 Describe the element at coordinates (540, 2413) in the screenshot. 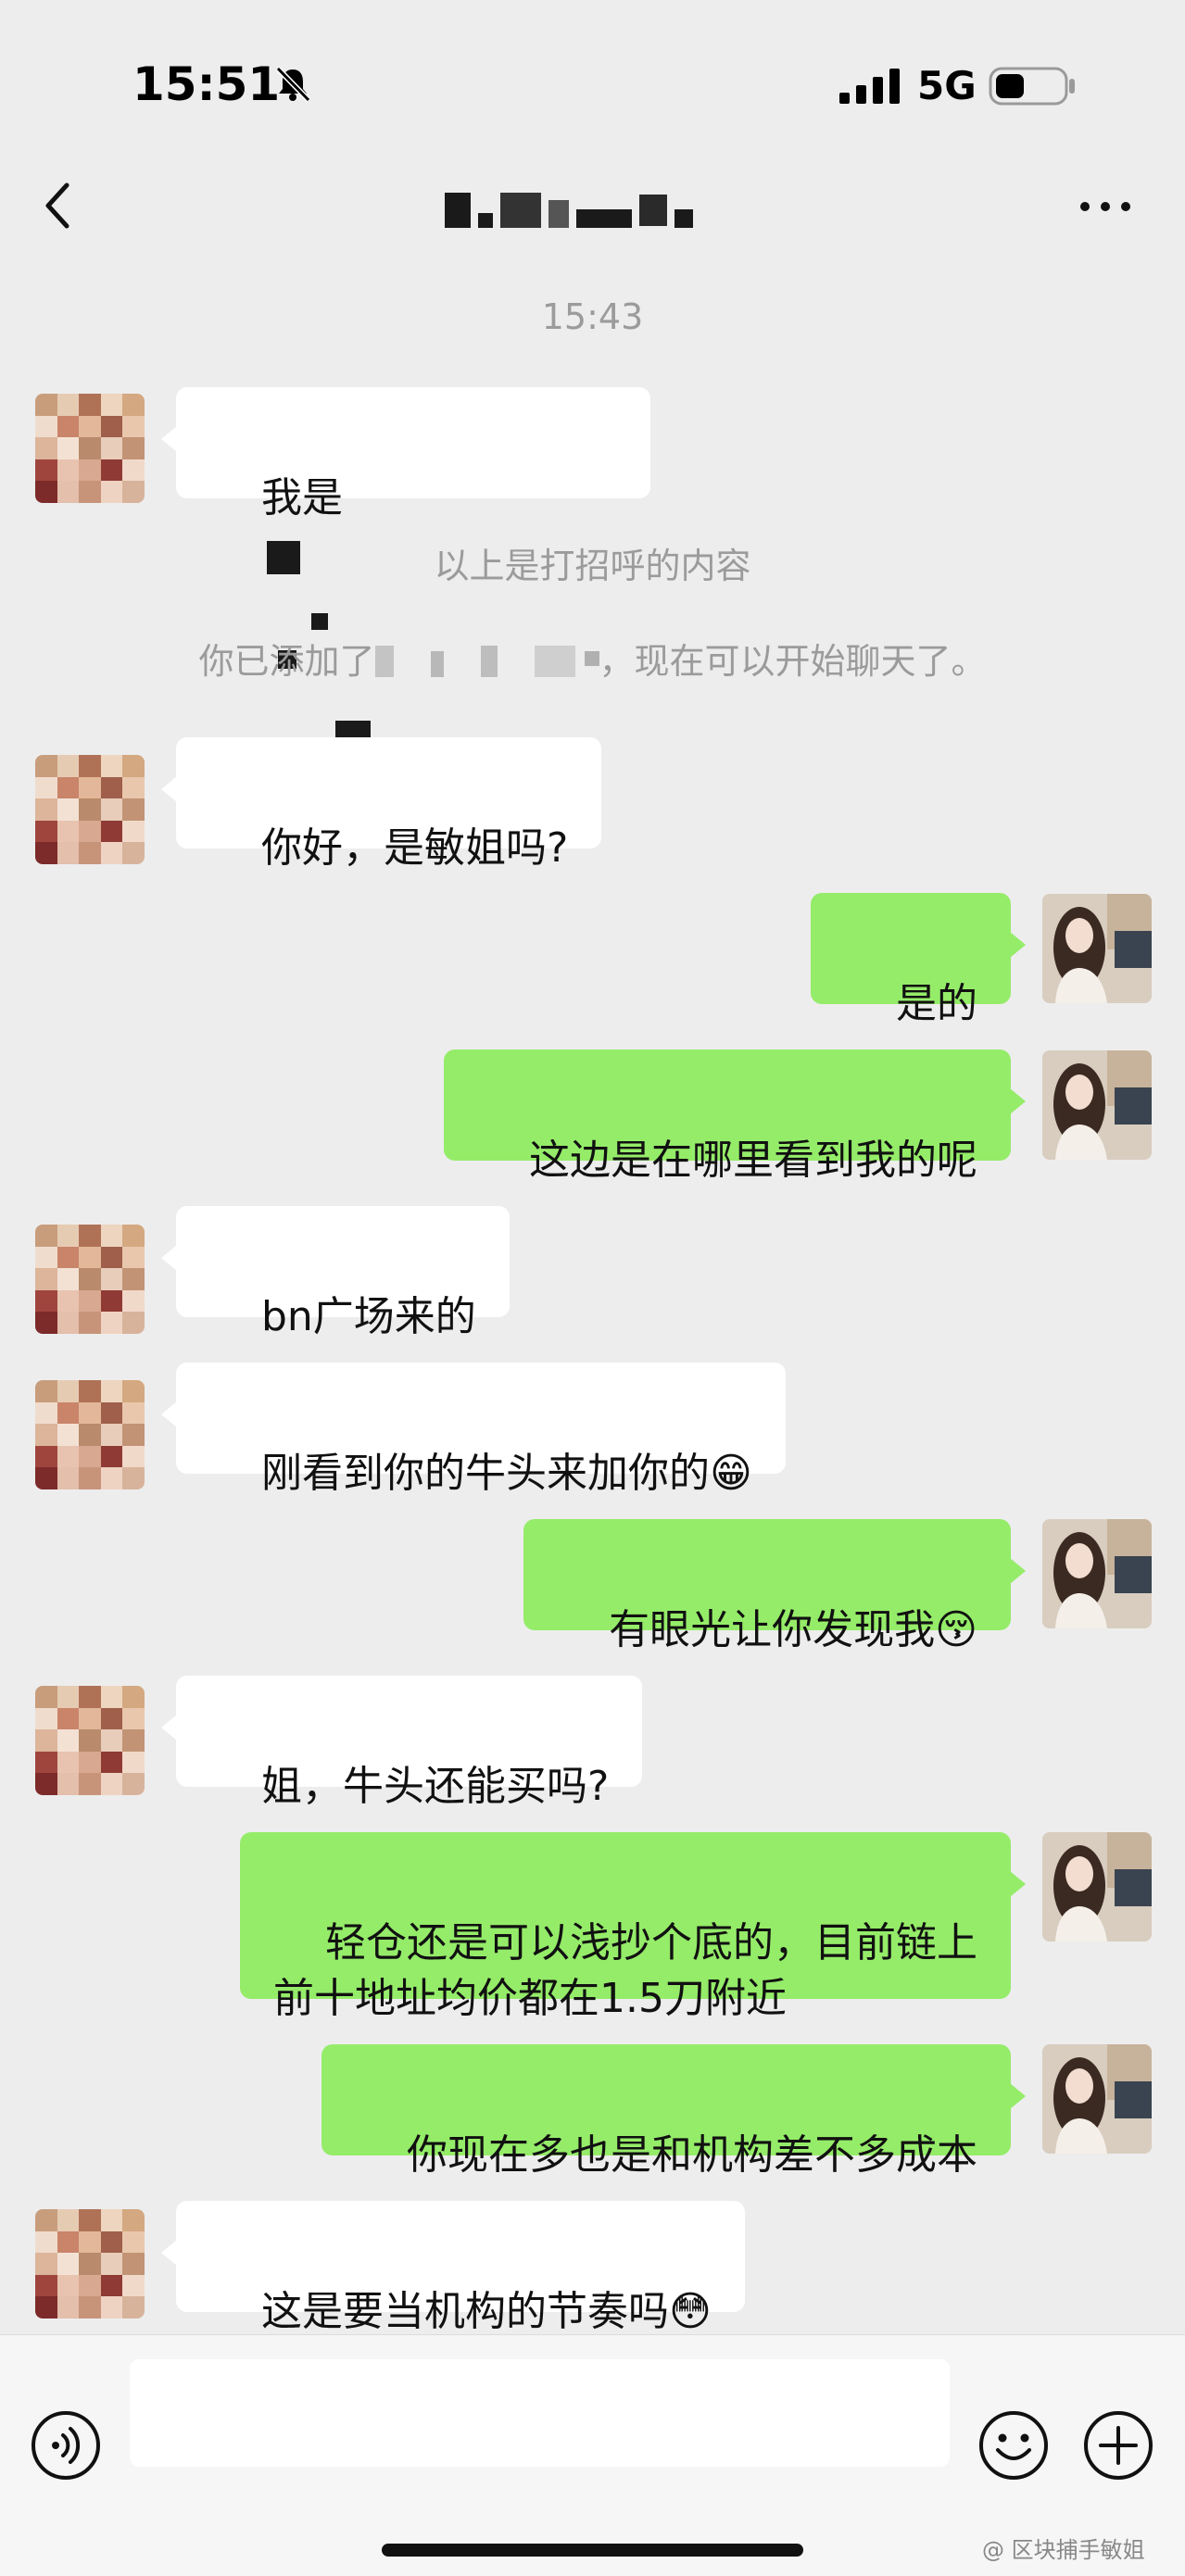

I see `message-input` at that location.